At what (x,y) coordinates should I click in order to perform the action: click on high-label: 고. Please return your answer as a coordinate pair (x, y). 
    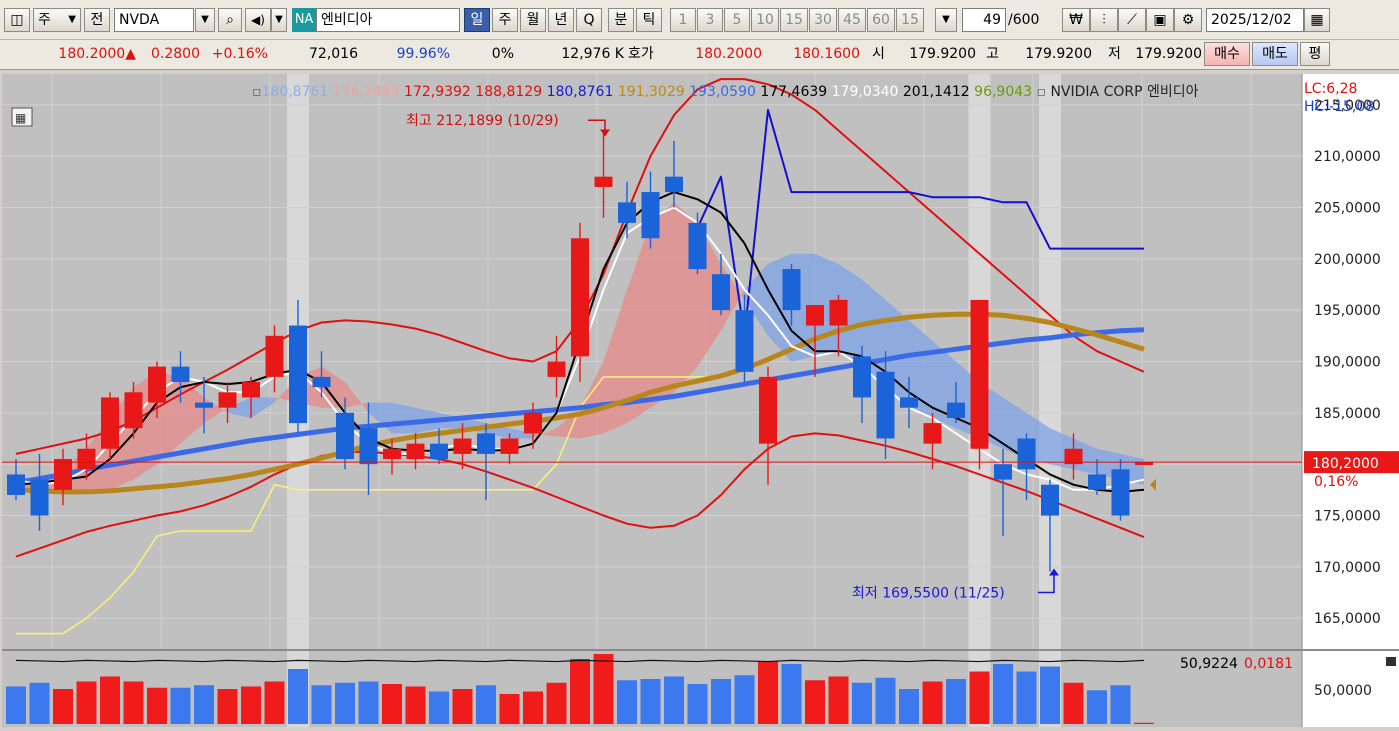
    Looking at the image, I should click on (992, 54).